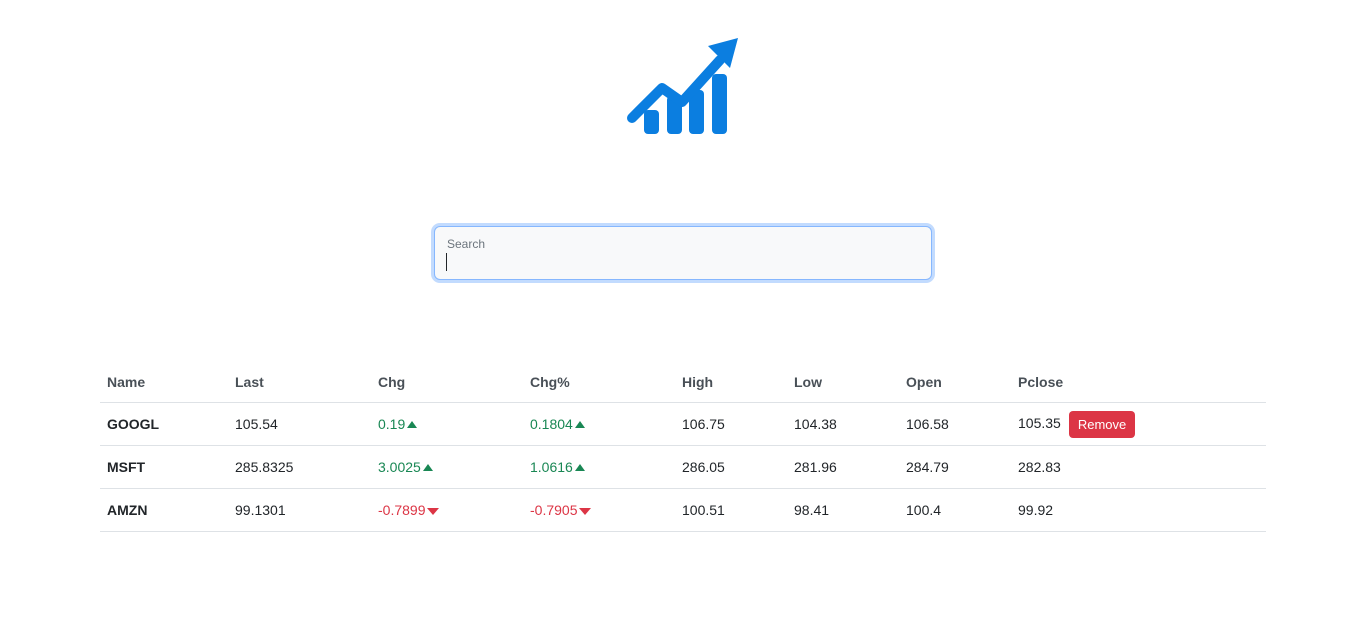 The width and height of the screenshot is (1366, 644). I want to click on cell-open: 106.58, so click(955, 424).